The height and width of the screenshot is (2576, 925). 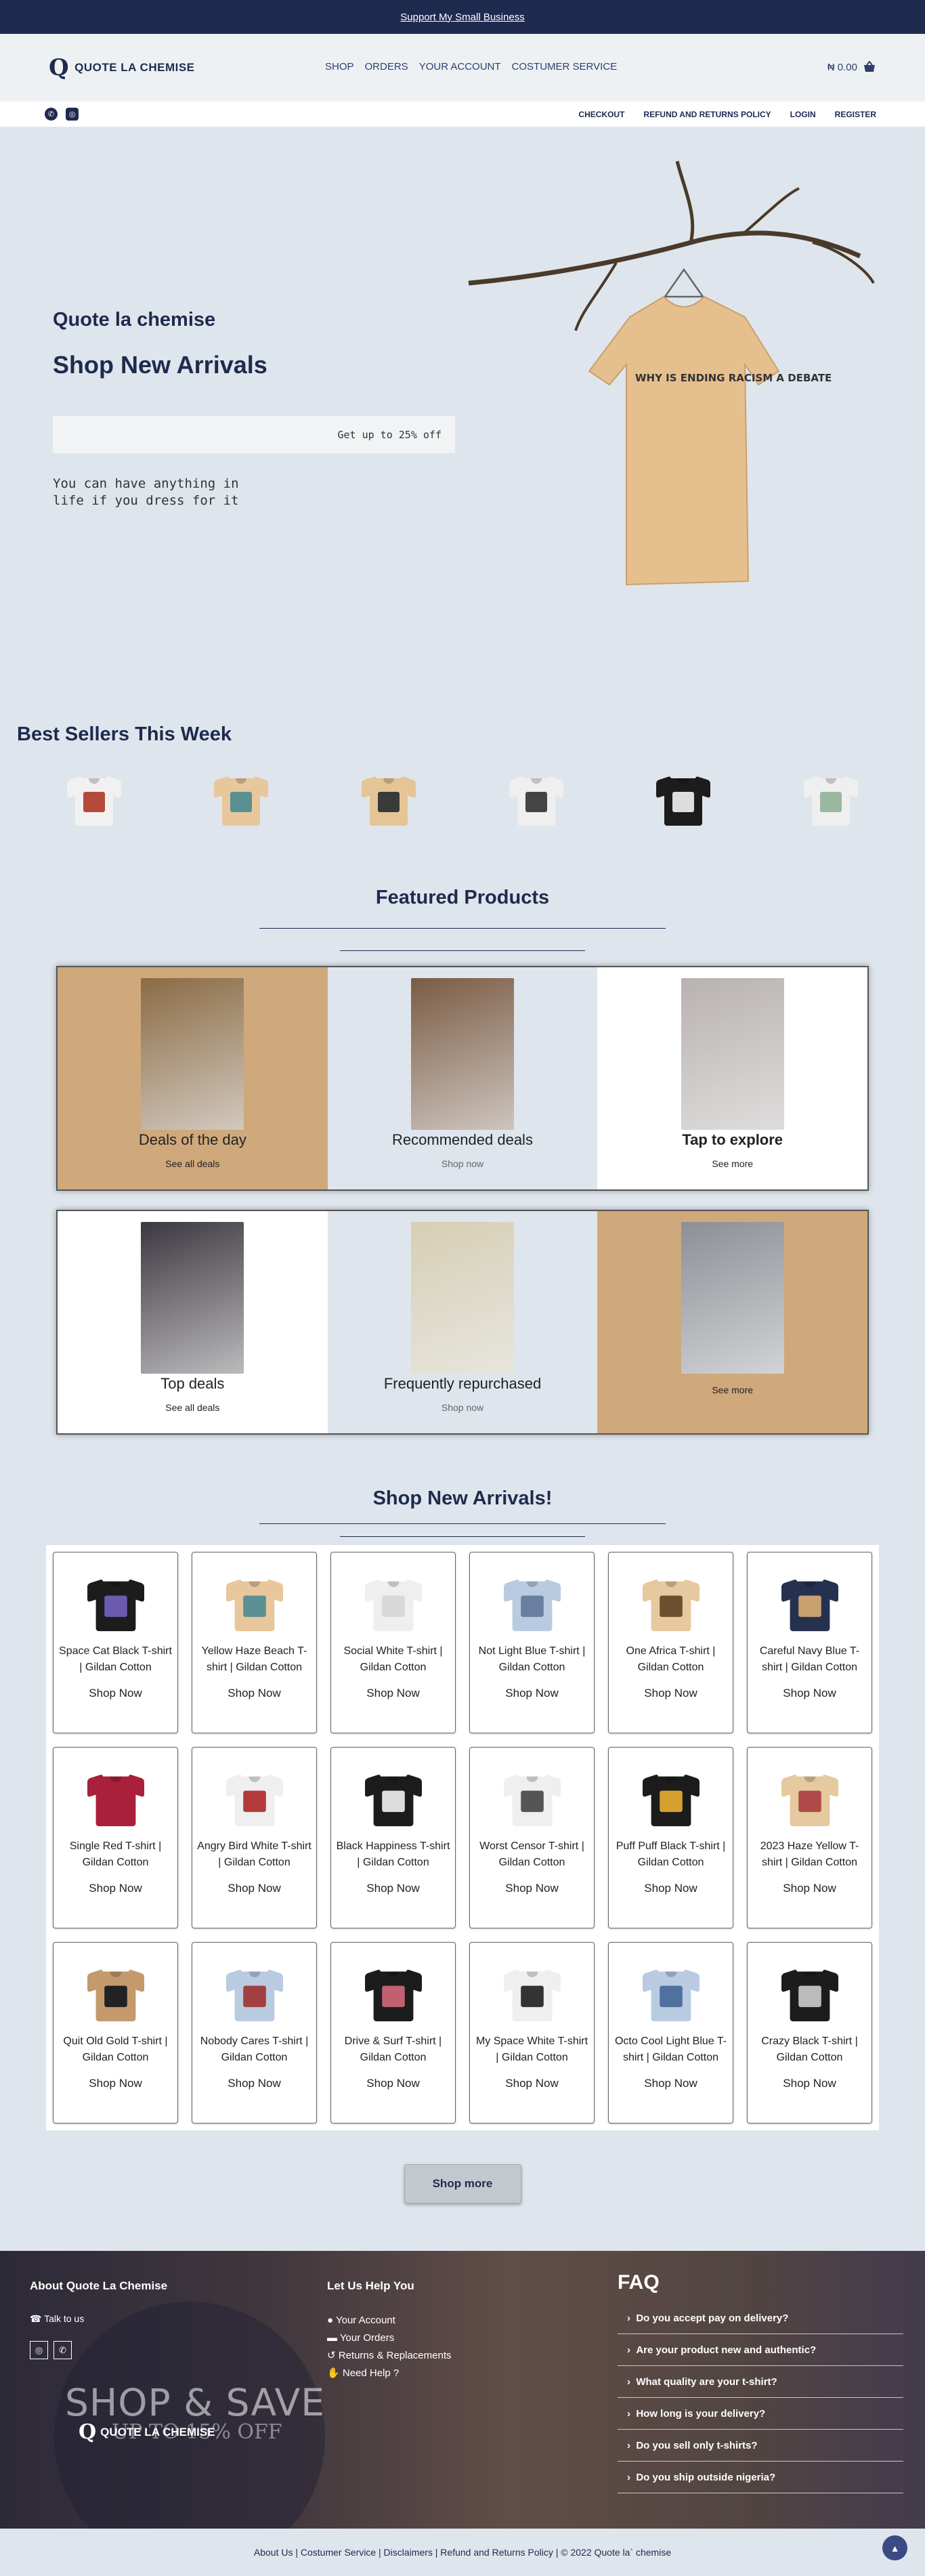 I want to click on featured-card: Recommended deals Shop now, so click(x=462, y=1078).